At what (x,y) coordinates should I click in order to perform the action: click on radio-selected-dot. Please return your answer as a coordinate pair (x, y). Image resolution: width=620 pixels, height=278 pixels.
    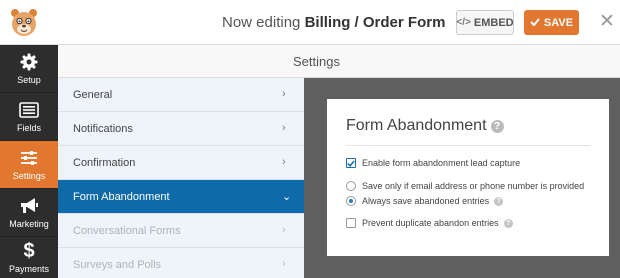
    Looking at the image, I should click on (351, 201).